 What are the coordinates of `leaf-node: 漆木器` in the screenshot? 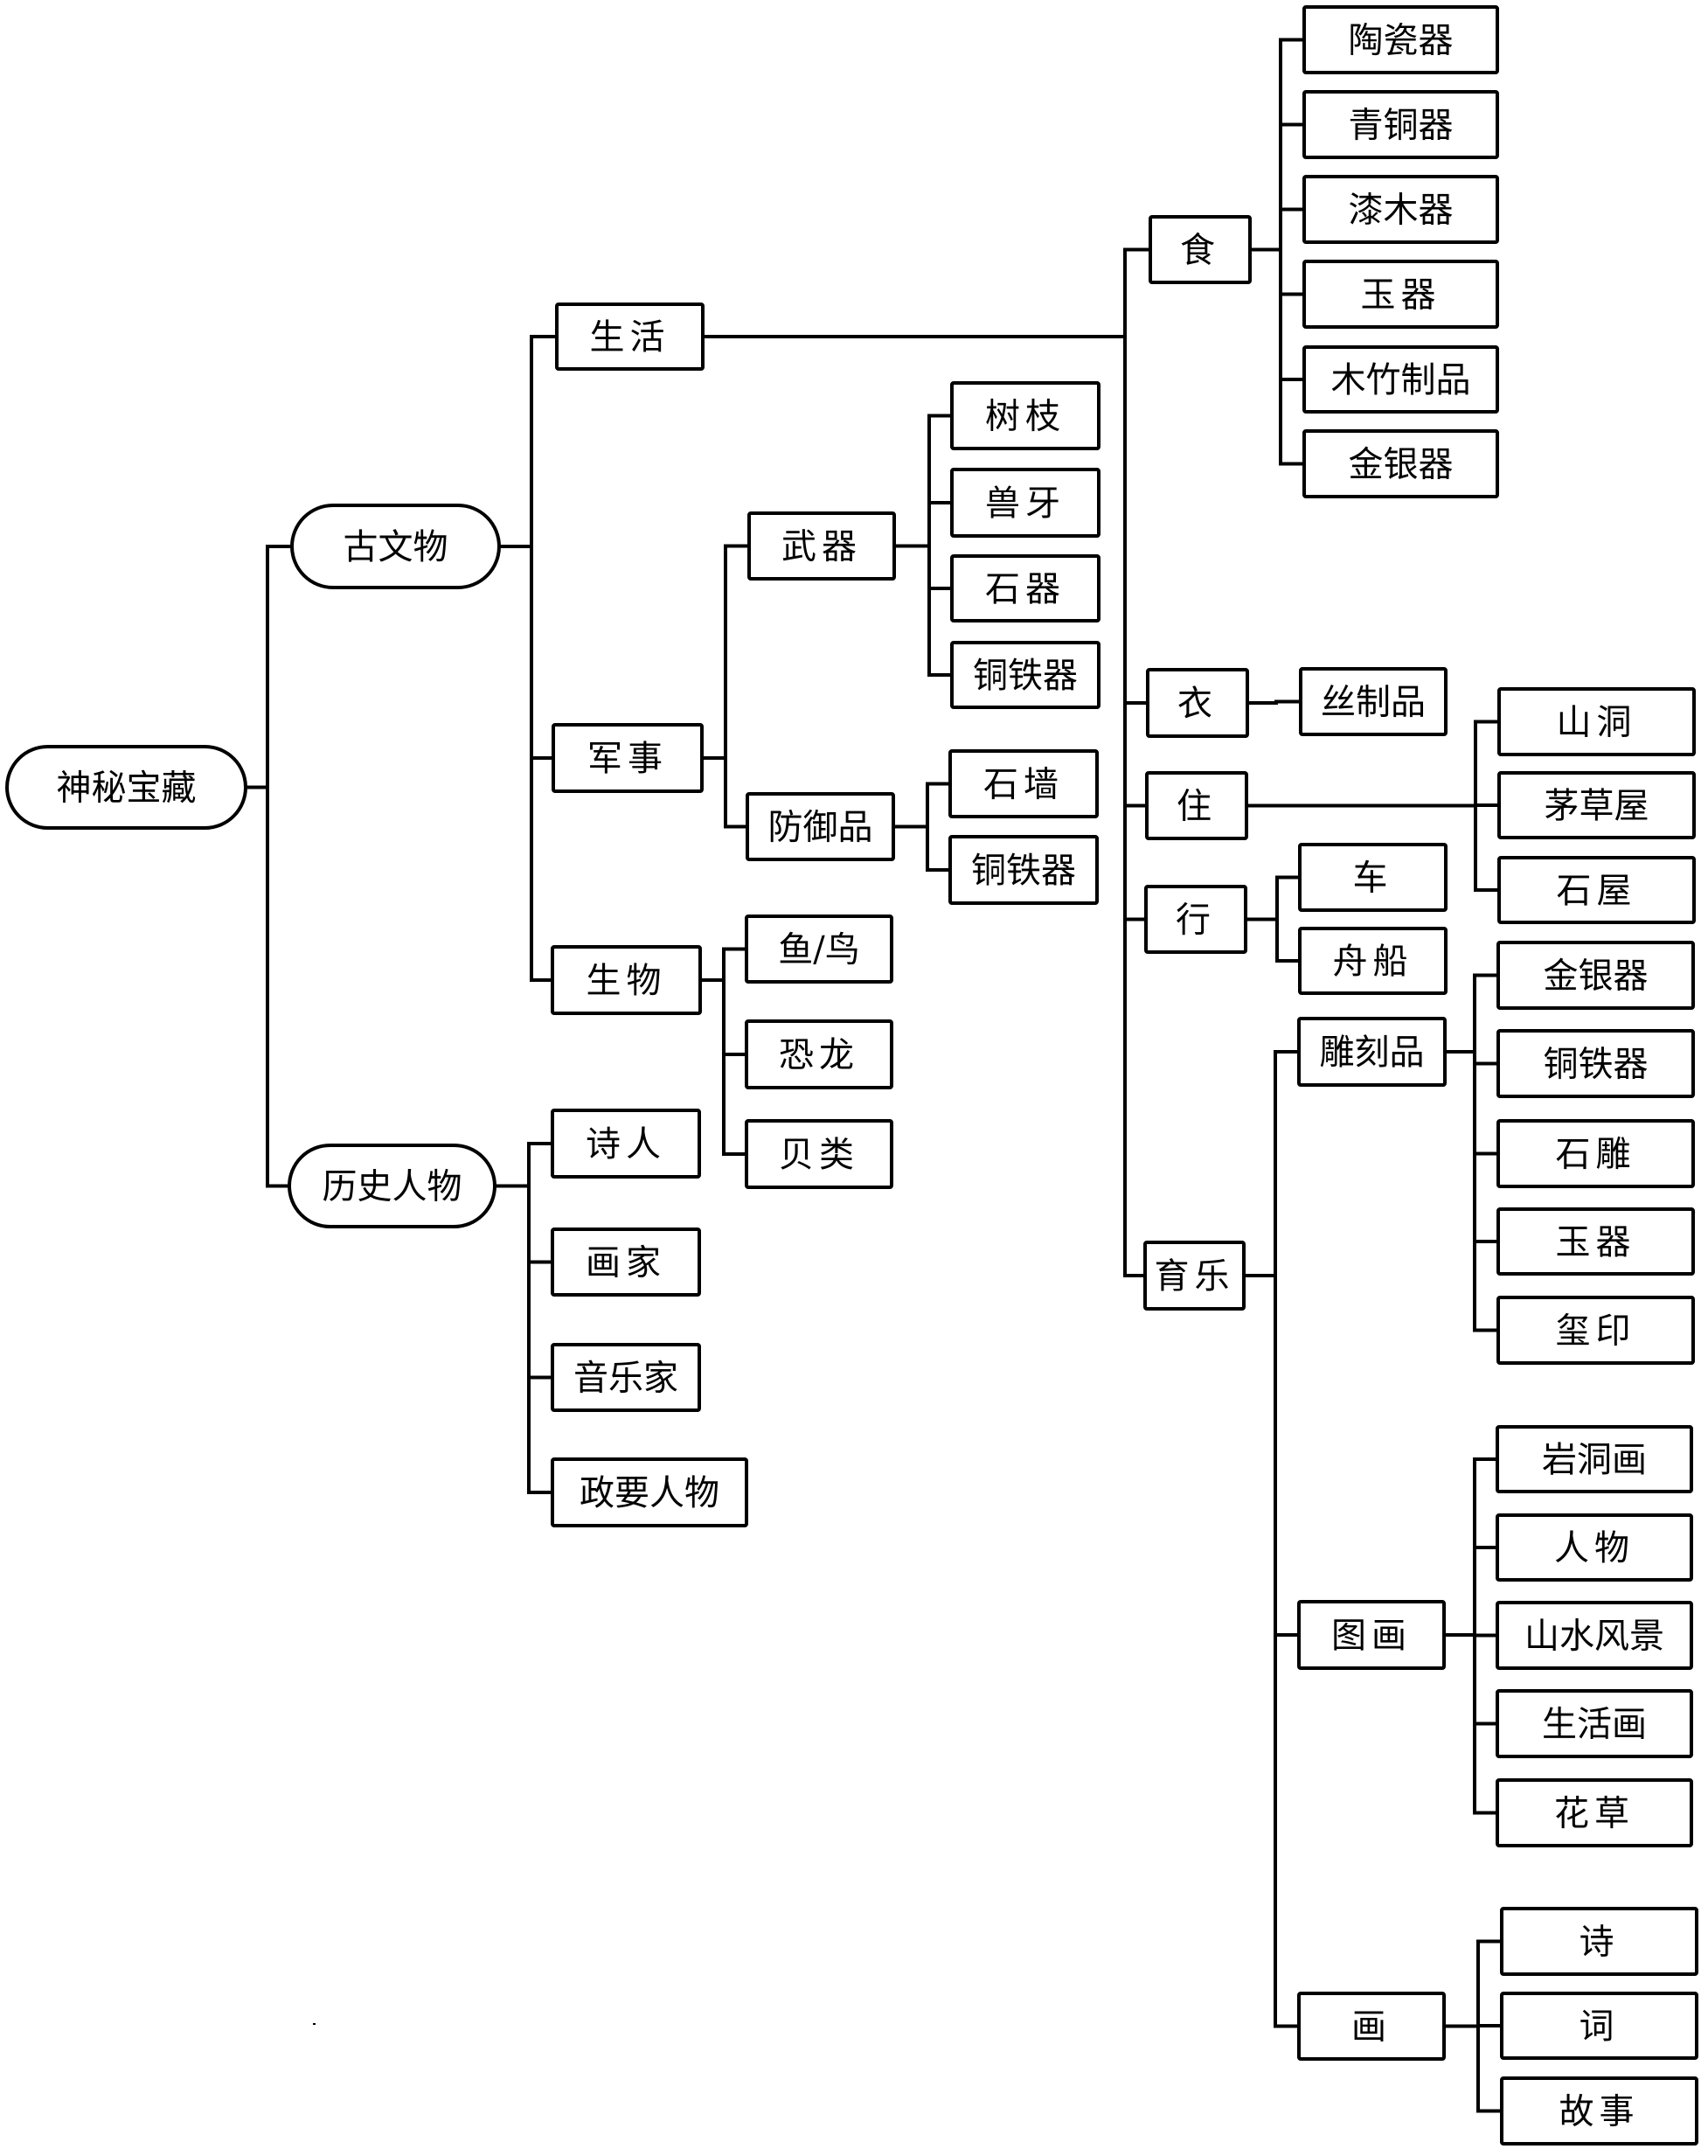 It's located at (1400, 209).